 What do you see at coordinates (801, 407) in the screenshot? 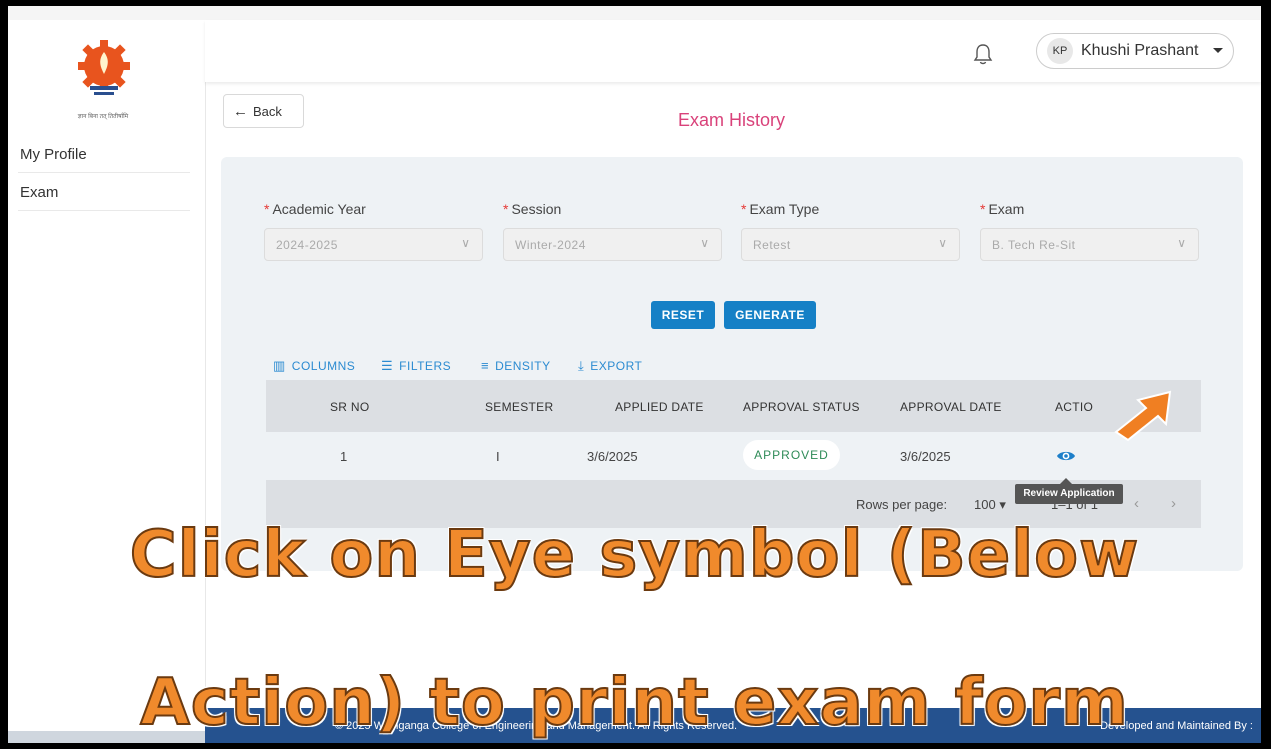
I see `col-approval-status: APPROVAL STATUS` at bounding box center [801, 407].